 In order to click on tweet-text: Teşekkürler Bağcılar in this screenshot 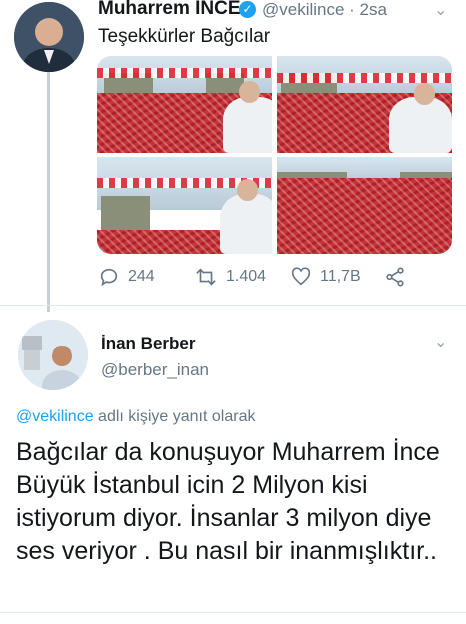, I will do `click(184, 36)`.